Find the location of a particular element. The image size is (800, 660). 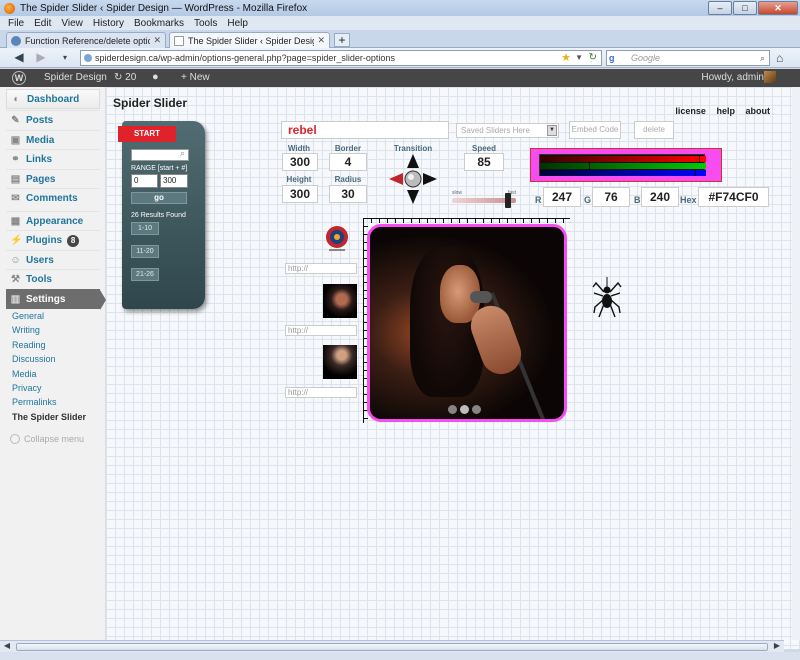

border-input: 4 is located at coordinates (348, 162).